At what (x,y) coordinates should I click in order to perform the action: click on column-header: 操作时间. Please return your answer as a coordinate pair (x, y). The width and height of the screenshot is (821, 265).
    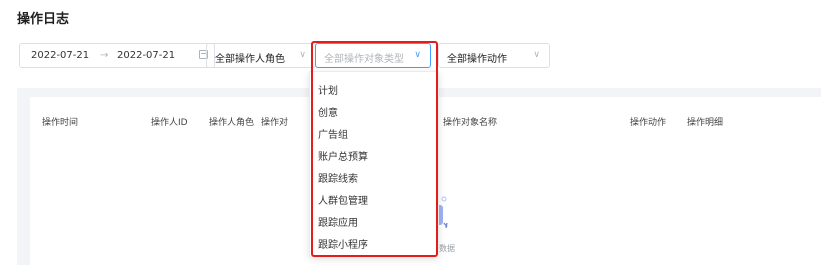
    Looking at the image, I should click on (60, 123).